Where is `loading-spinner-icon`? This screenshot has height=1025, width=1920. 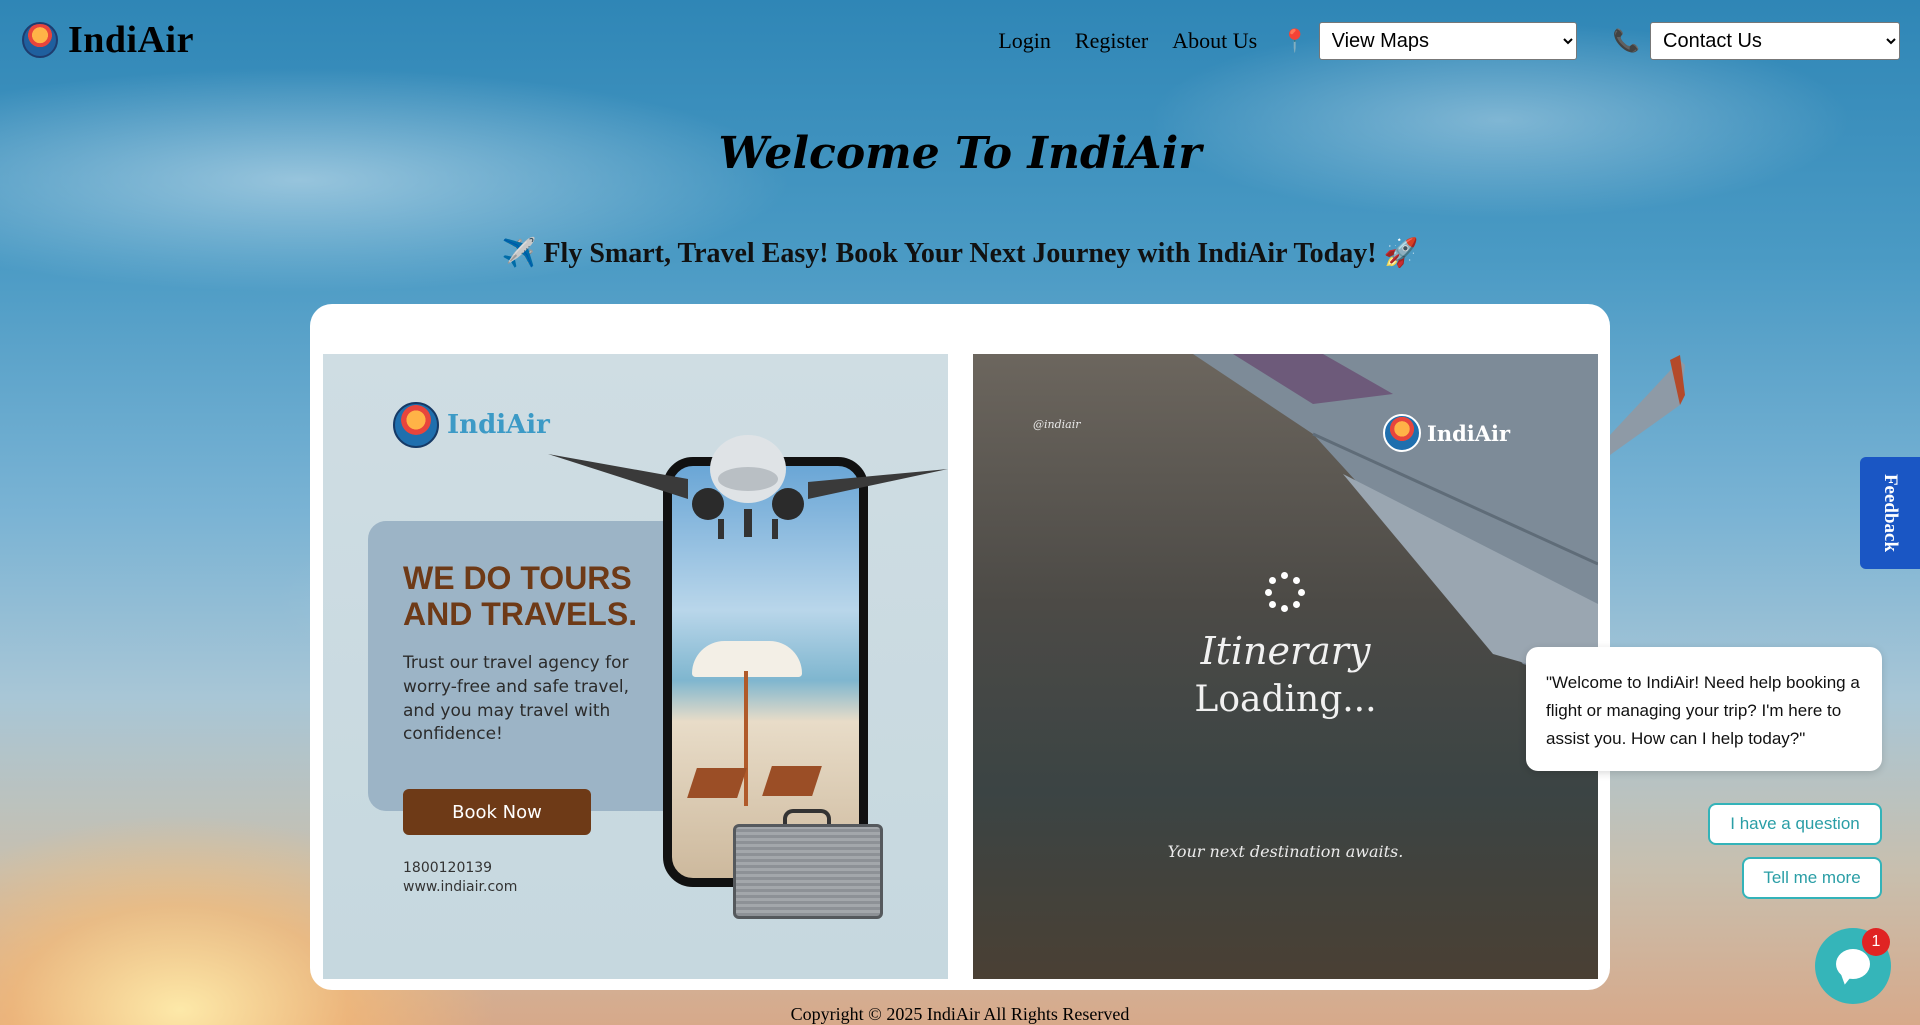
loading-spinner-icon is located at coordinates (1285, 592).